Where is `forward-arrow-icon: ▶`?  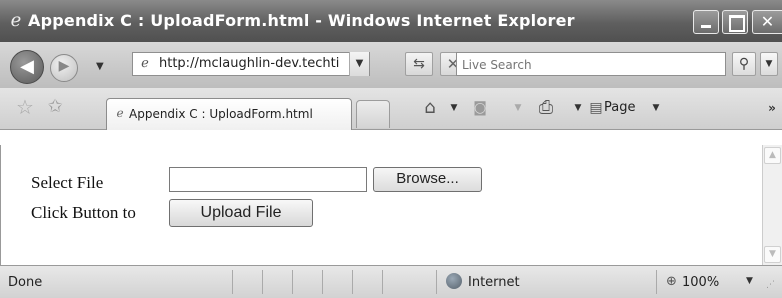
forward-arrow-icon: ▶ is located at coordinates (64, 66).